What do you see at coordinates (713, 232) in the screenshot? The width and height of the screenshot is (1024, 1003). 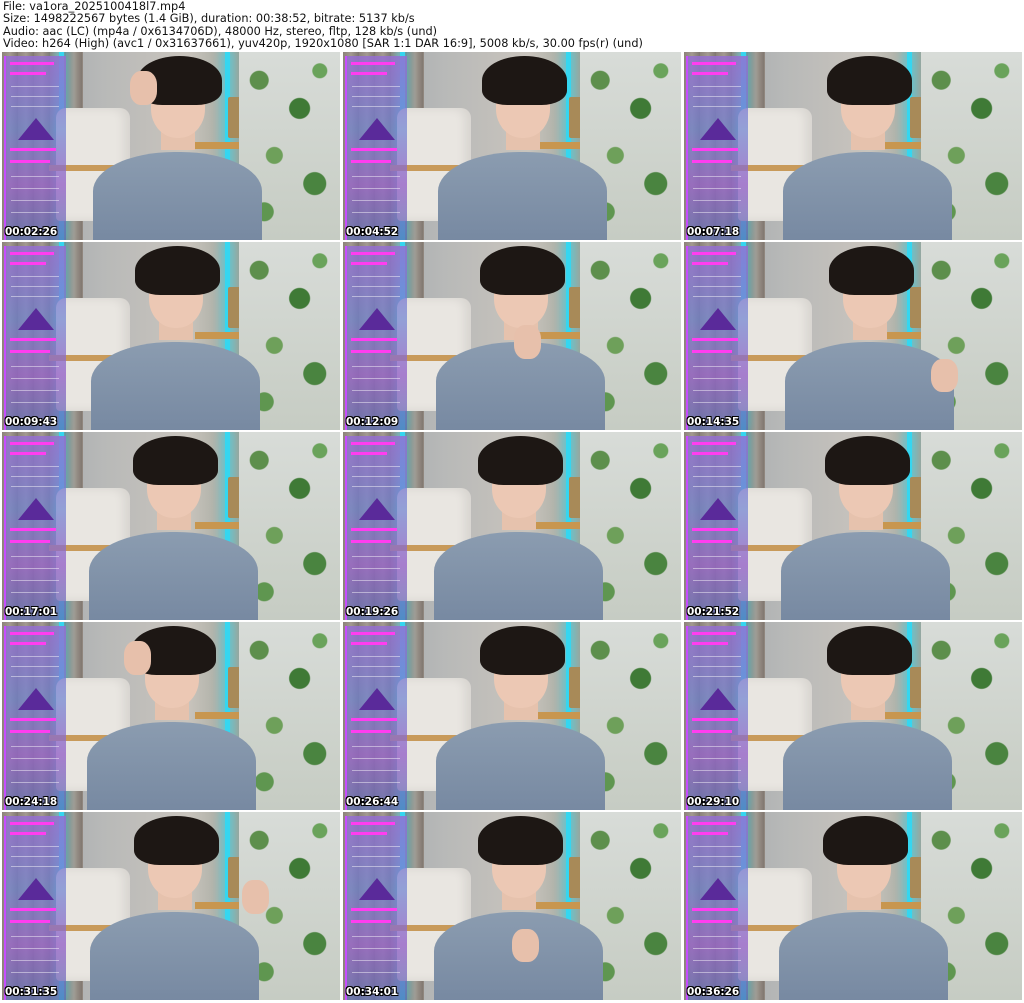 I see `timestamp: 00:07:18` at bounding box center [713, 232].